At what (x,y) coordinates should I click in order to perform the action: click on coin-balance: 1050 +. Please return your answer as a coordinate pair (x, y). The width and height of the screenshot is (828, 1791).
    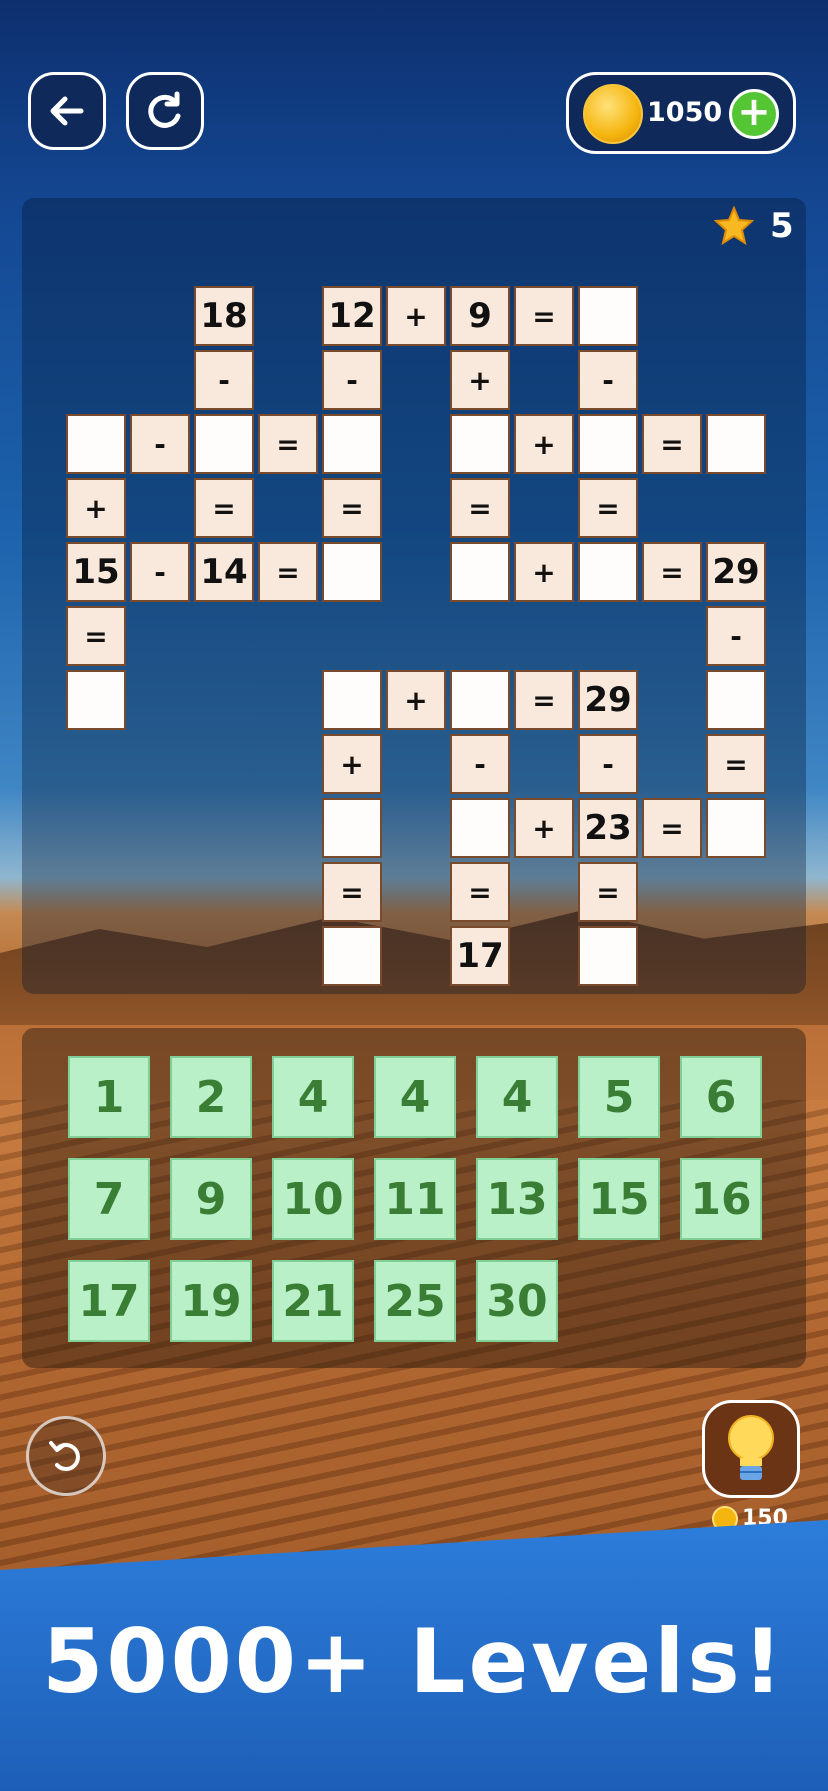
    Looking at the image, I should click on (681, 113).